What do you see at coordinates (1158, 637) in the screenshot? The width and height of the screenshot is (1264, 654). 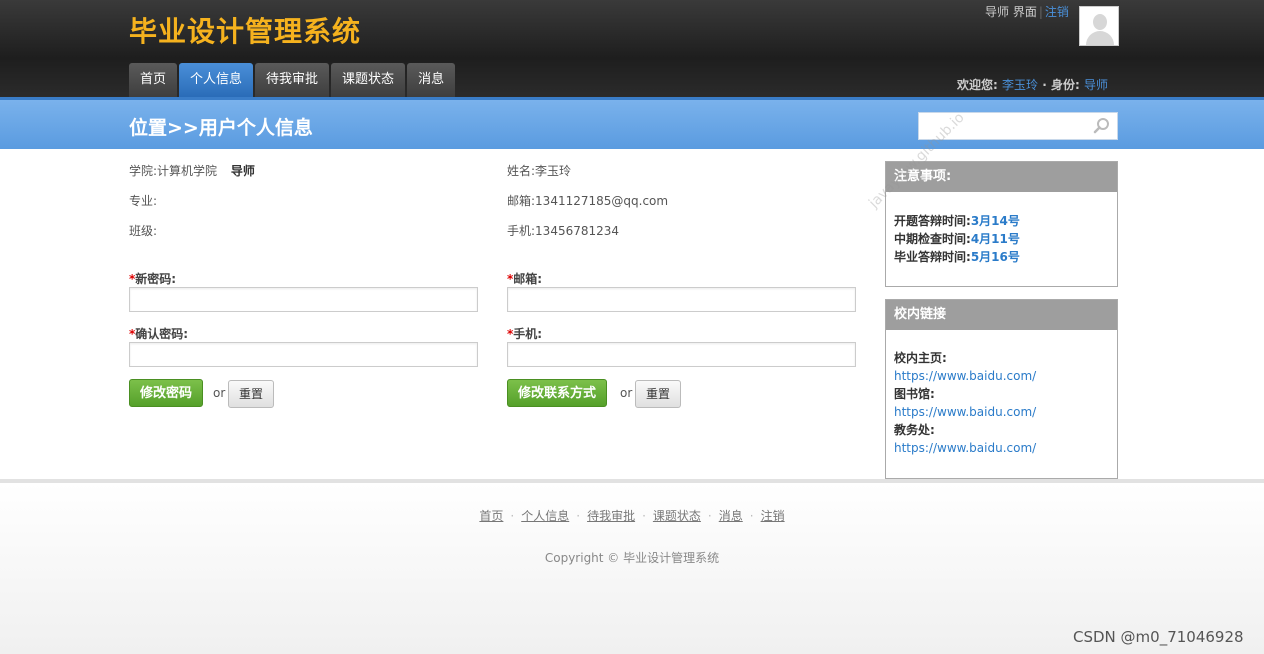 I see `csdn-tag: CSDN @m0_71046928` at bounding box center [1158, 637].